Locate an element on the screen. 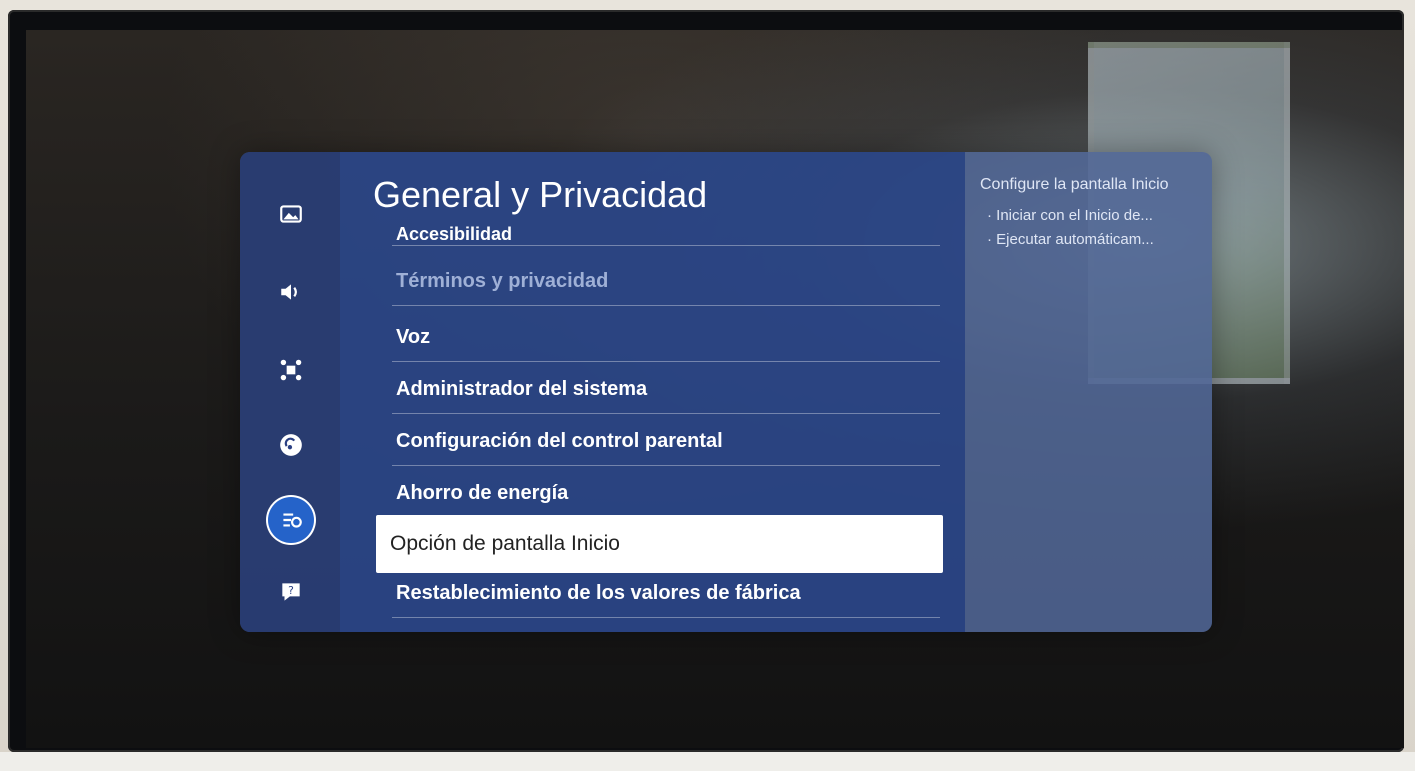 This screenshot has height=771, width=1415. menu-item-administrador-sistema: Administrador del sistema is located at coordinates (666, 390).